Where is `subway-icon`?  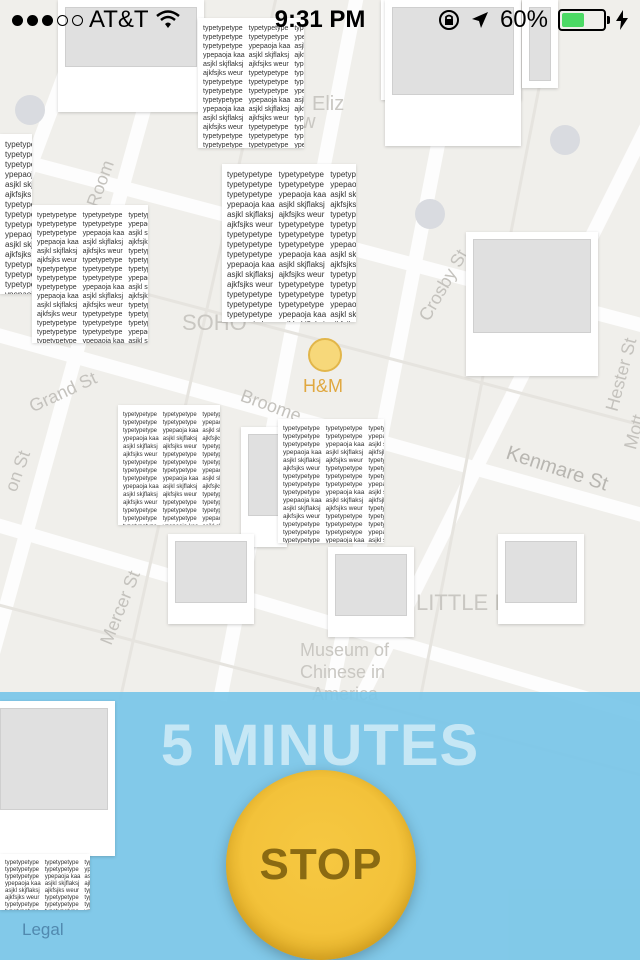 subway-icon is located at coordinates (30, 110).